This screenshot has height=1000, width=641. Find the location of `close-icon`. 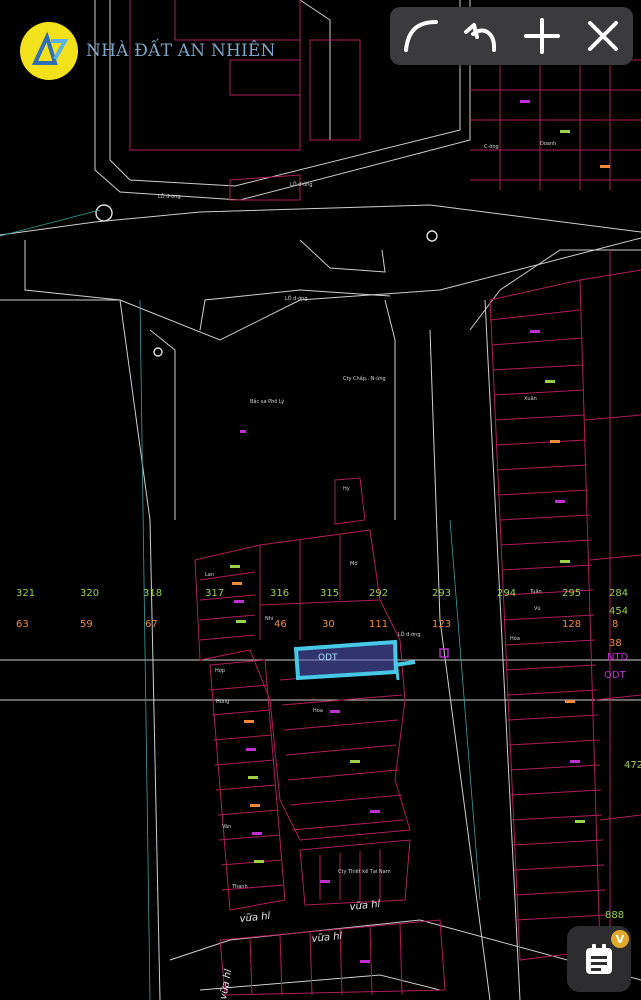

close-icon is located at coordinates (602, 36).